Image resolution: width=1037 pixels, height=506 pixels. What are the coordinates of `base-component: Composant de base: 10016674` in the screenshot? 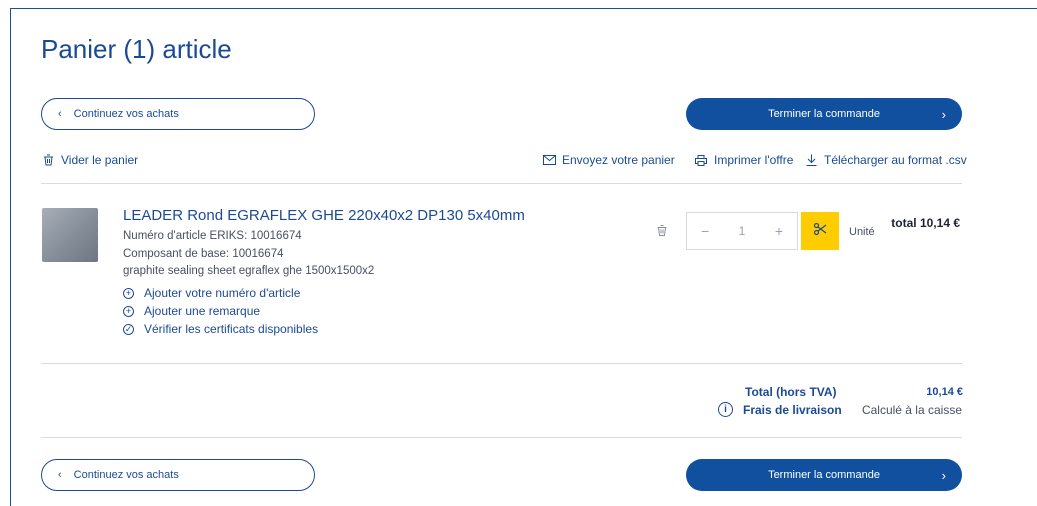 It's located at (203, 254).